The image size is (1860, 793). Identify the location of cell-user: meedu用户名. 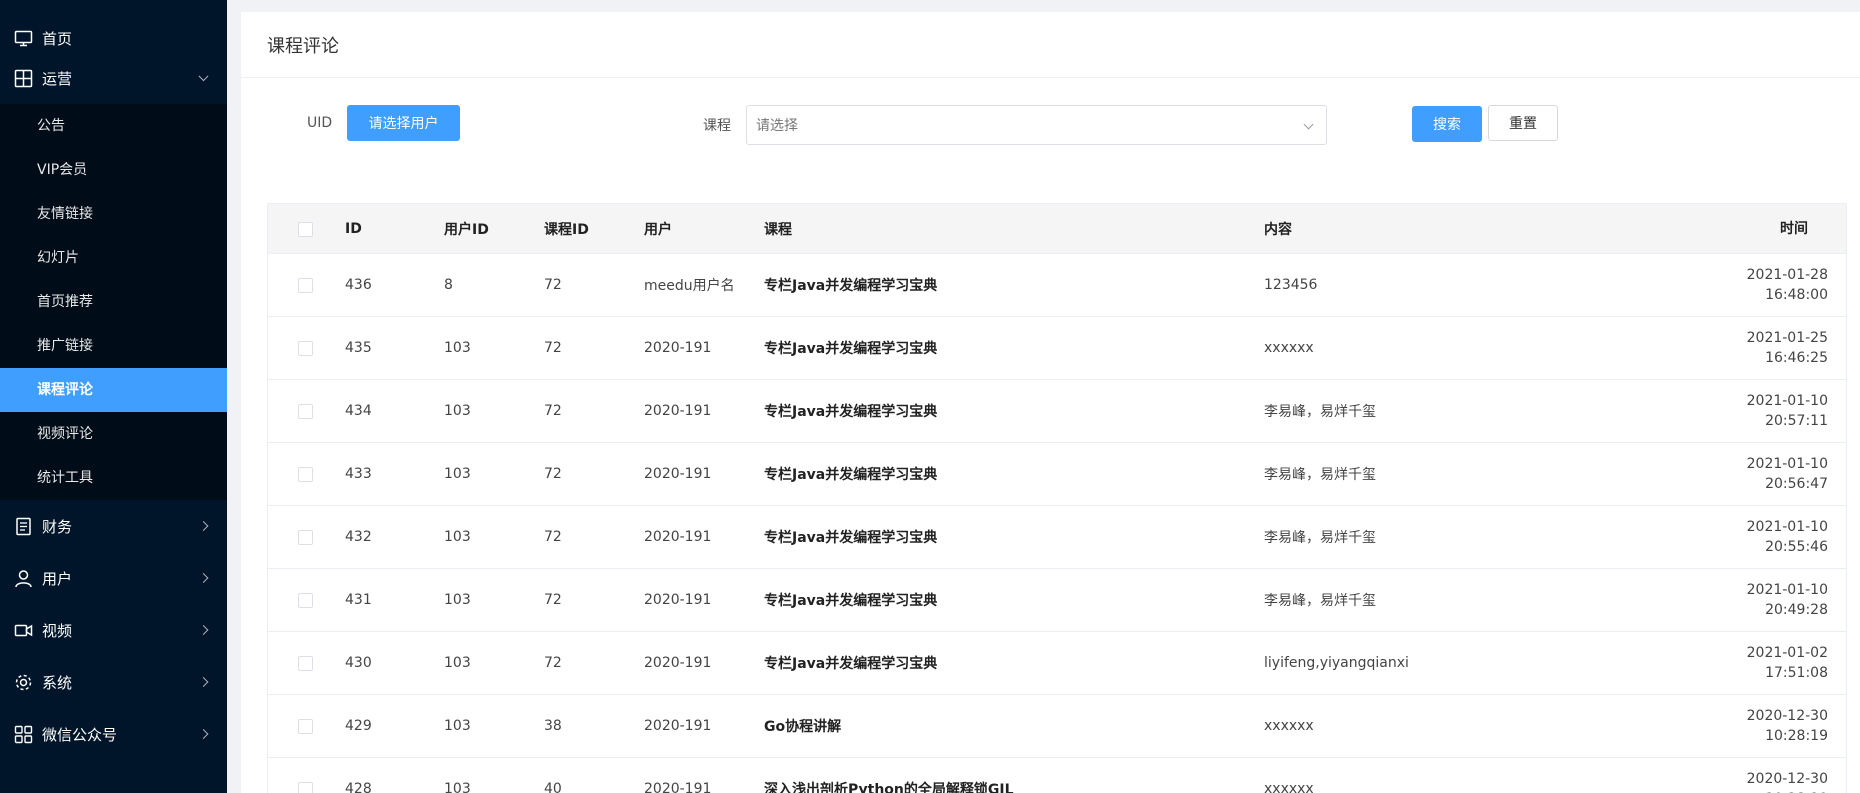
(689, 286).